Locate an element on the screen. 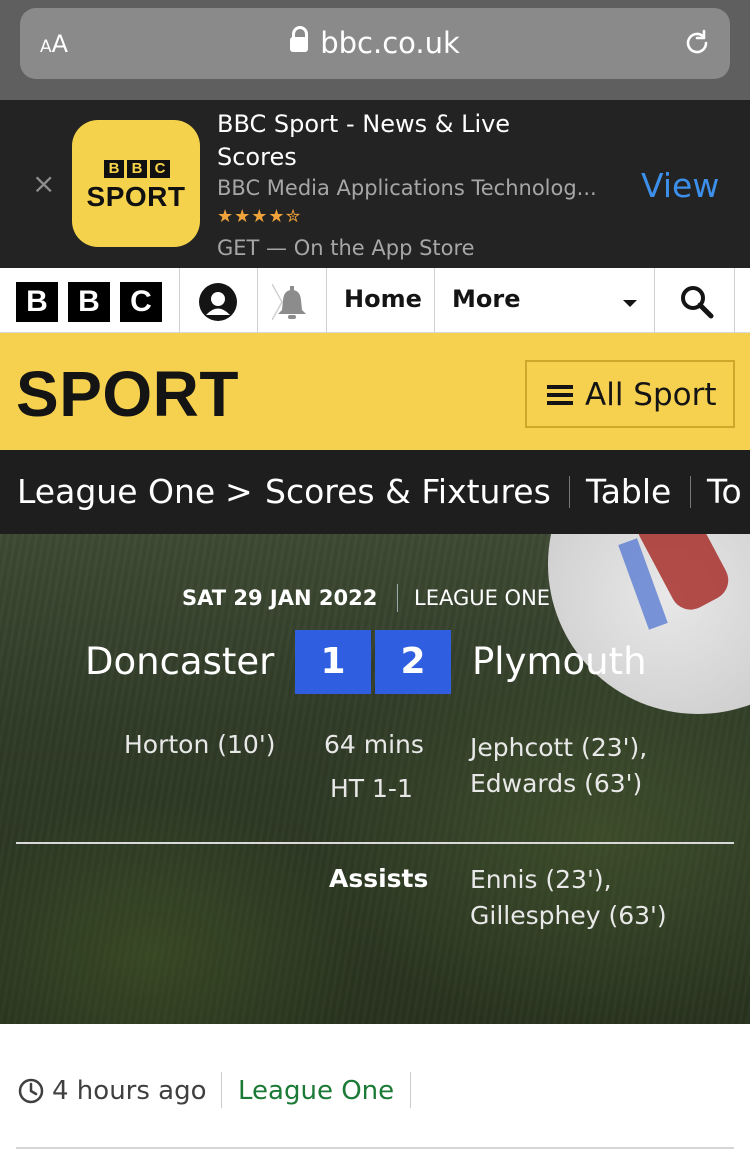 Image resolution: width=750 pixels, height=1151 pixels. away-assists: Ennis (23'), Gillesphey (63') is located at coordinates (568, 898).